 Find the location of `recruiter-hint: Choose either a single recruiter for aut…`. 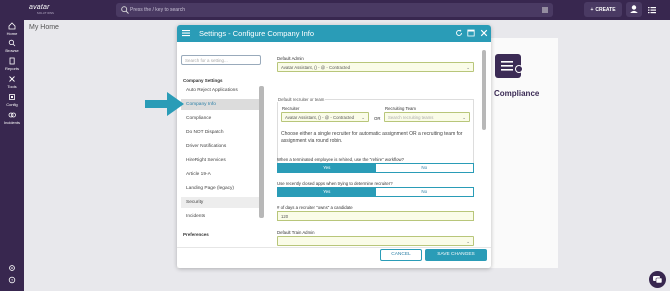

recruiter-hint: Choose either a single recruiter for aut… is located at coordinates (372, 137).